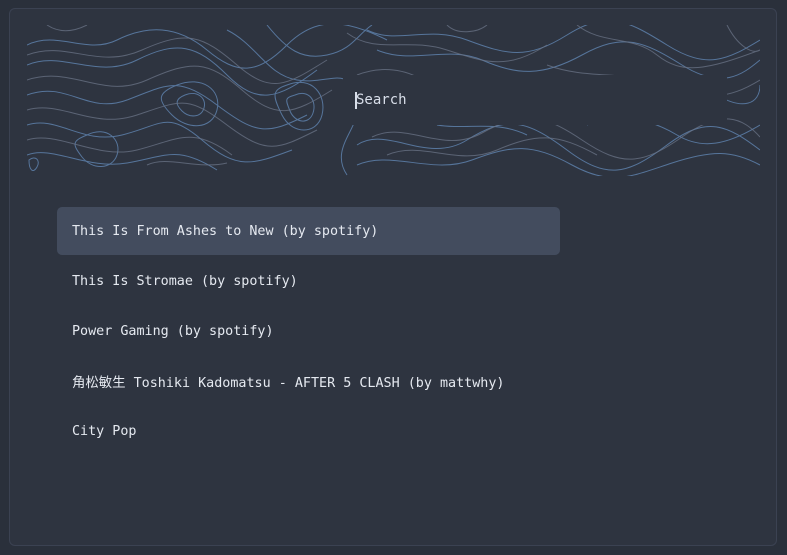  I want to click on list-item: Power Gaming (by spotify), so click(308, 331).